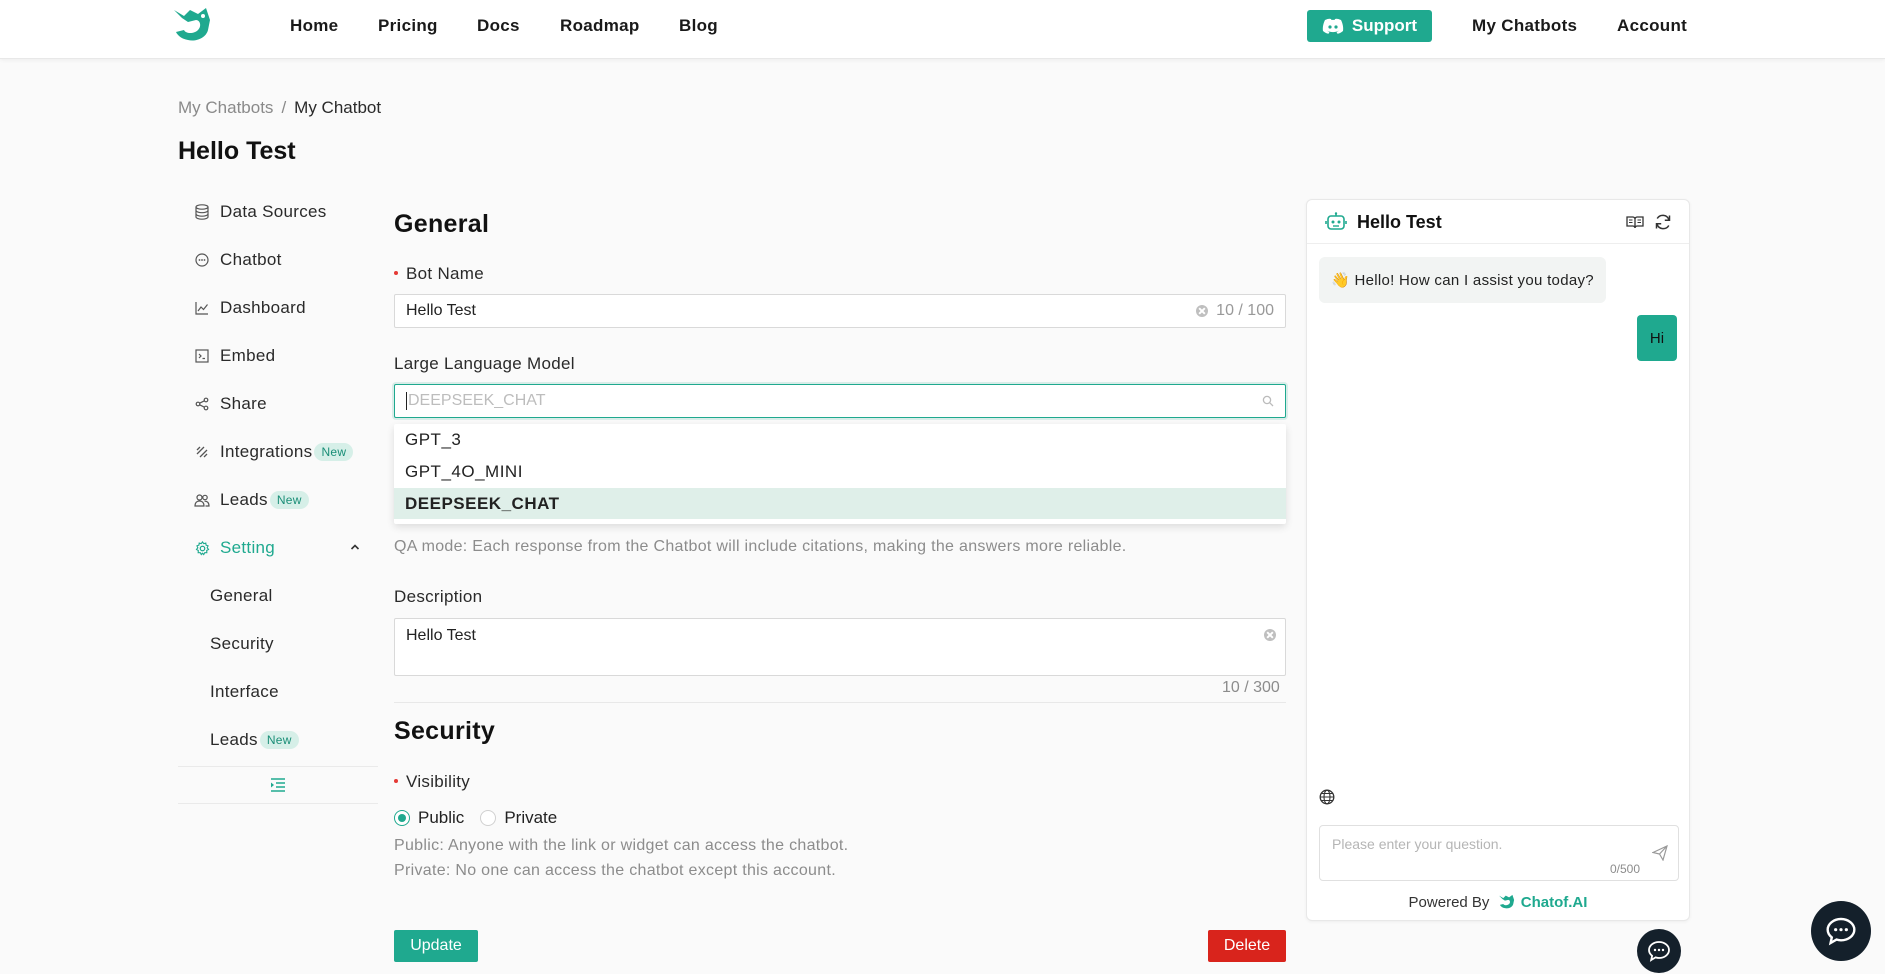 This screenshot has height=974, width=1885. I want to click on share-icon, so click(202, 404).